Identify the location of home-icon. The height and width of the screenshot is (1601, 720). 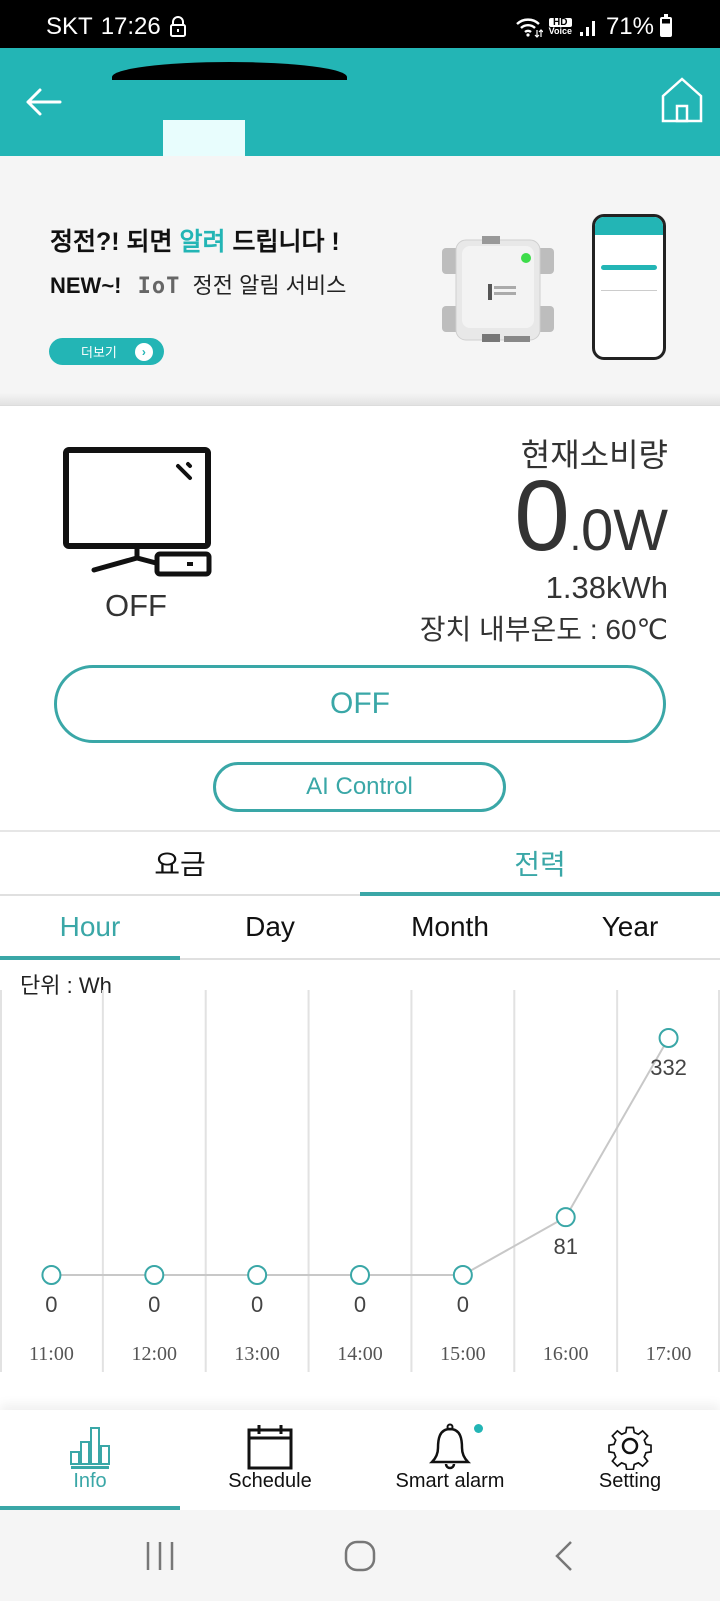
(682, 100).